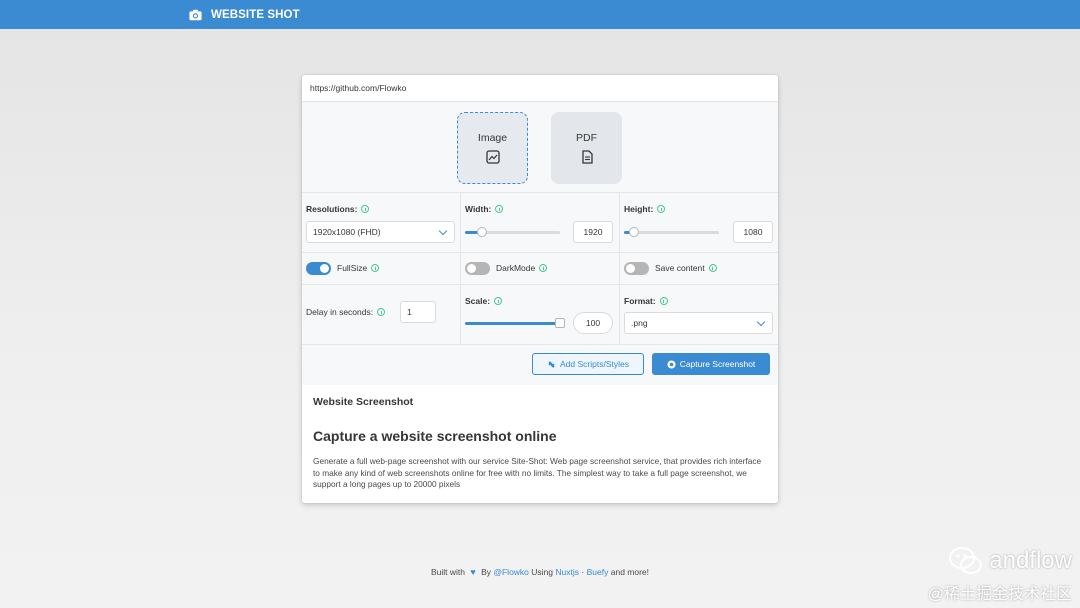  I want to click on format-label: Format:, so click(646, 301).